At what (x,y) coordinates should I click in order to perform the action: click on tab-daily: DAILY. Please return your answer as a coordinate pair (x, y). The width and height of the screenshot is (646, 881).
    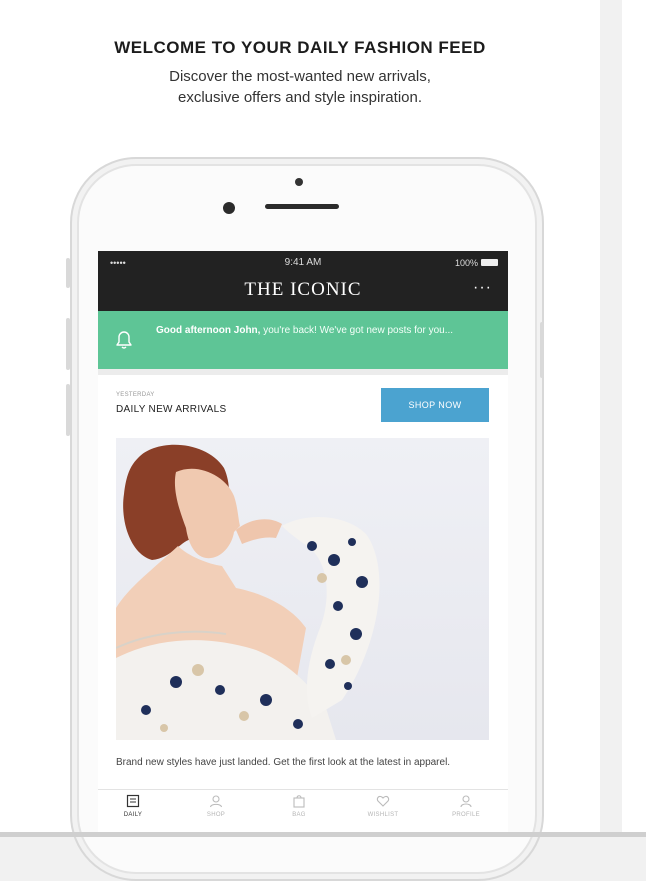
    Looking at the image, I should click on (133, 806).